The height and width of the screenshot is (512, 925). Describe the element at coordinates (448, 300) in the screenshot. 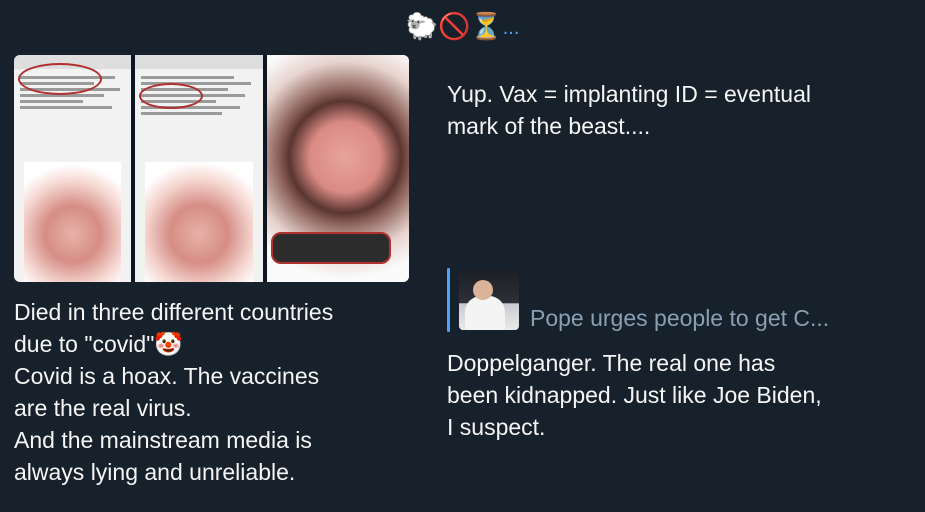

I see `quote-bar` at that location.